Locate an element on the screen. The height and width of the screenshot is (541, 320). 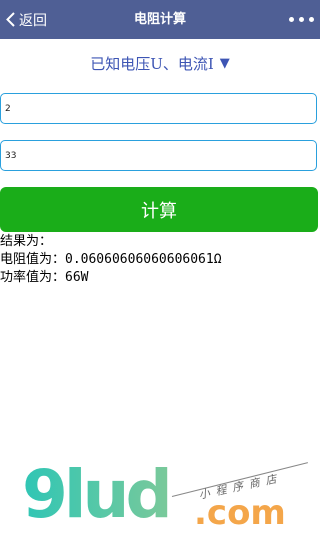
watermark-domain: .com is located at coordinates (240, 513).